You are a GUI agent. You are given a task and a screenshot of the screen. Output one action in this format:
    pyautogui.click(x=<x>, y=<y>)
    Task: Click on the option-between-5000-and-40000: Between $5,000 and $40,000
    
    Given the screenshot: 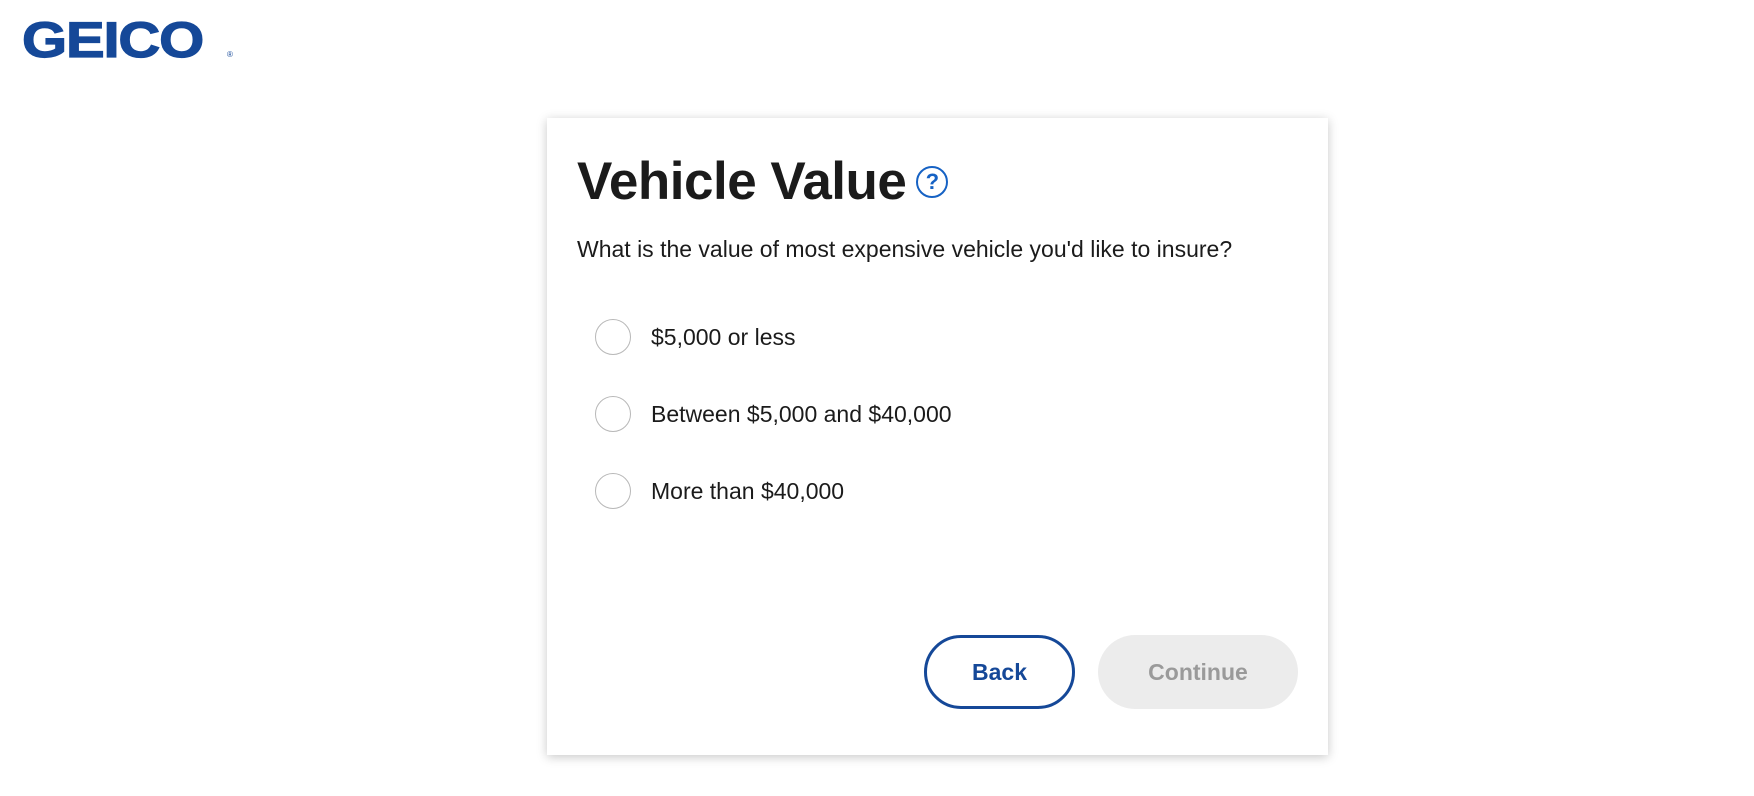 What is the action you would take?
    pyautogui.click(x=773, y=414)
    